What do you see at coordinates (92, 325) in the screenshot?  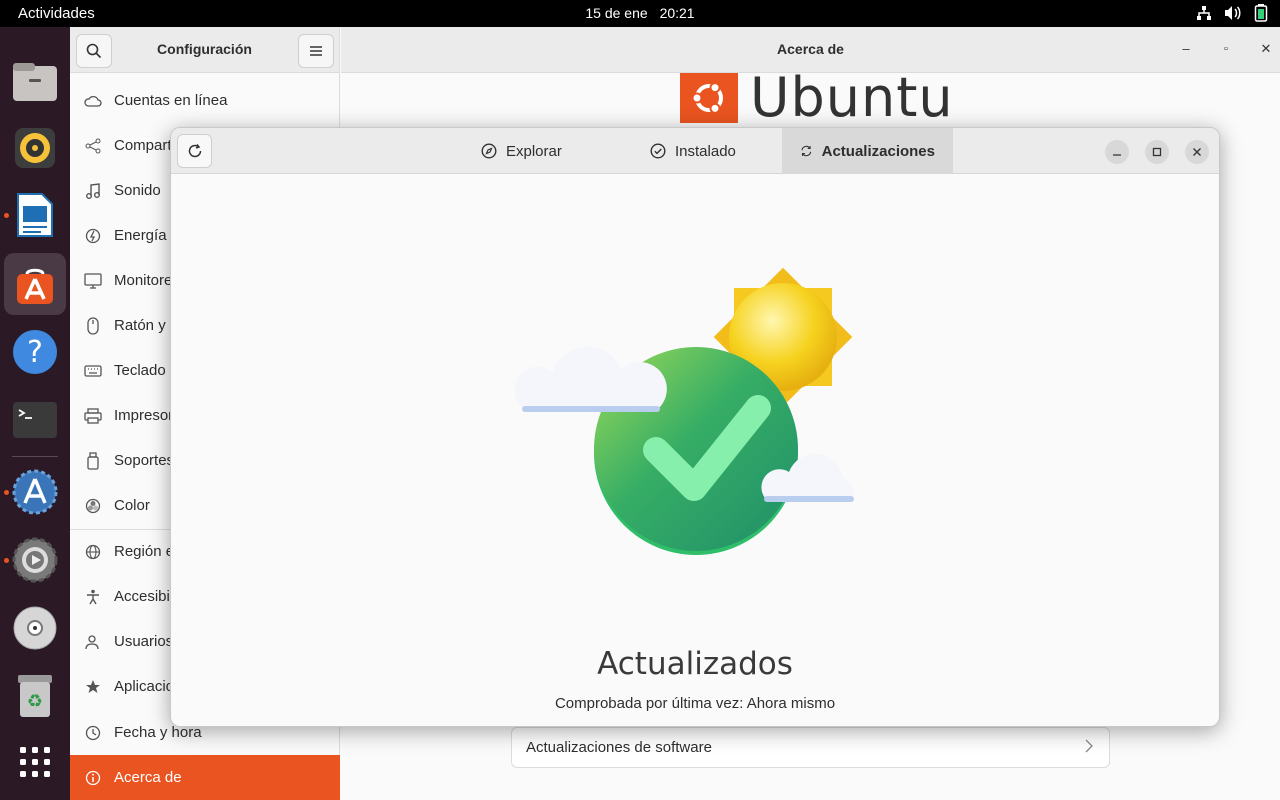 I see `mouse-icon` at bounding box center [92, 325].